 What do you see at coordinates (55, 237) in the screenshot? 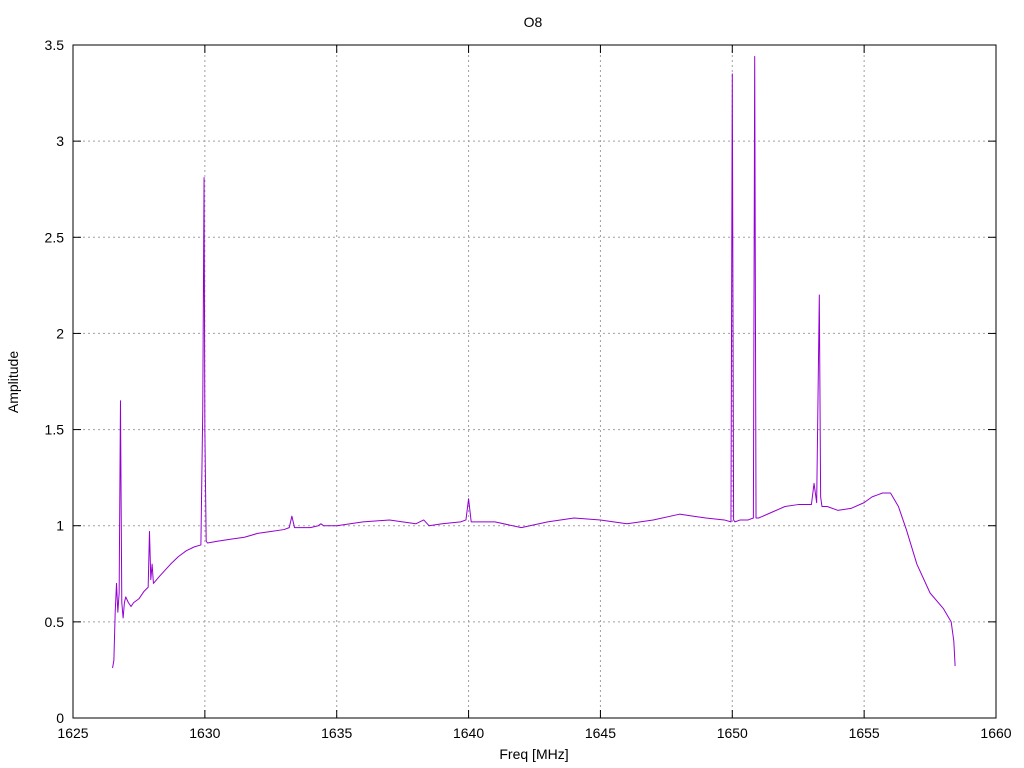
I see `y-tick-label: 2.5` at bounding box center [55, 237].